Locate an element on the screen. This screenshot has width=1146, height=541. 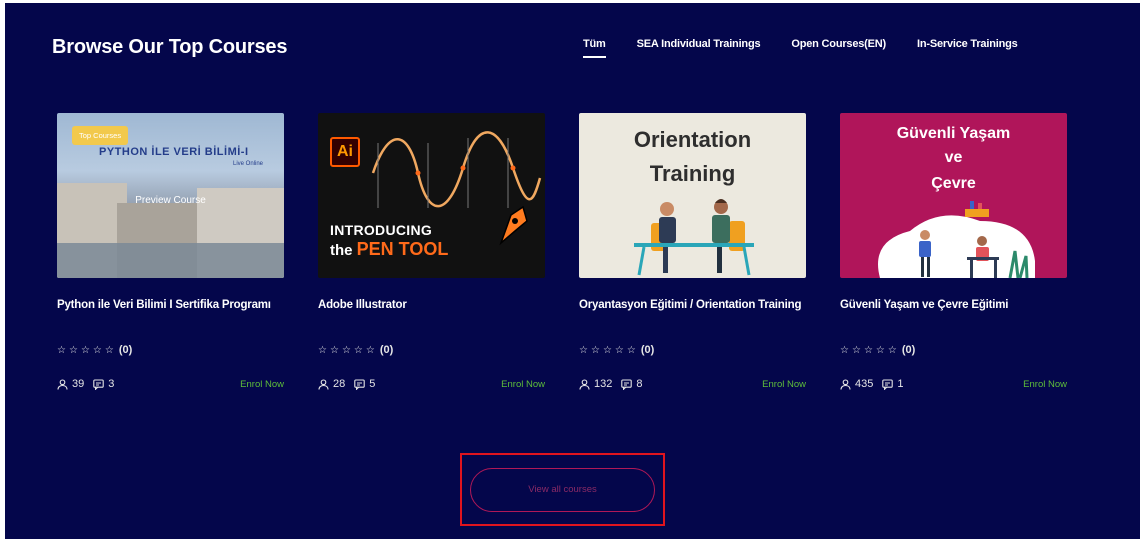
student-count: 39 is located at coordinates (78, 384).